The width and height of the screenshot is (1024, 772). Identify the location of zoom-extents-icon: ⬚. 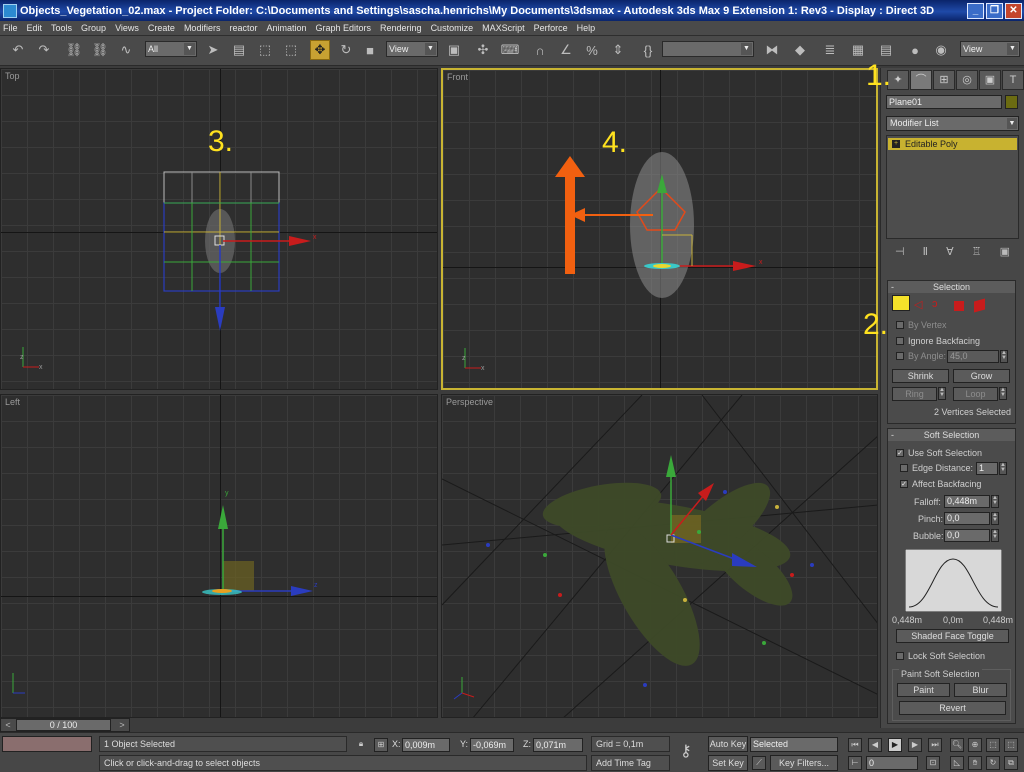
(993, 745).